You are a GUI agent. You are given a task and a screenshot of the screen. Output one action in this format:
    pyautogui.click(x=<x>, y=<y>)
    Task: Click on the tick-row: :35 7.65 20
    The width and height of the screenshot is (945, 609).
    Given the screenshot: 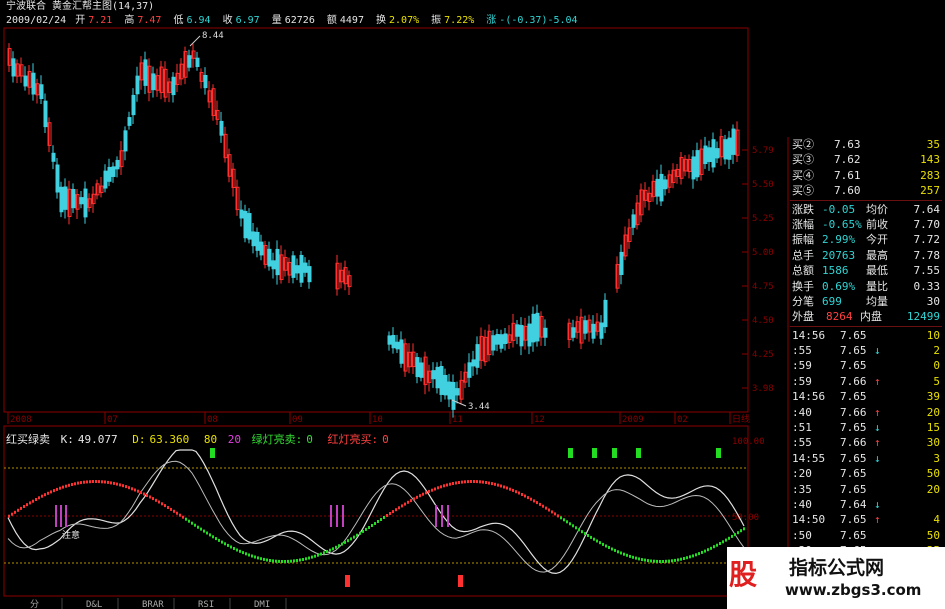 What is the action you would take?
    pyautogui.click(x=866, y=489)
    